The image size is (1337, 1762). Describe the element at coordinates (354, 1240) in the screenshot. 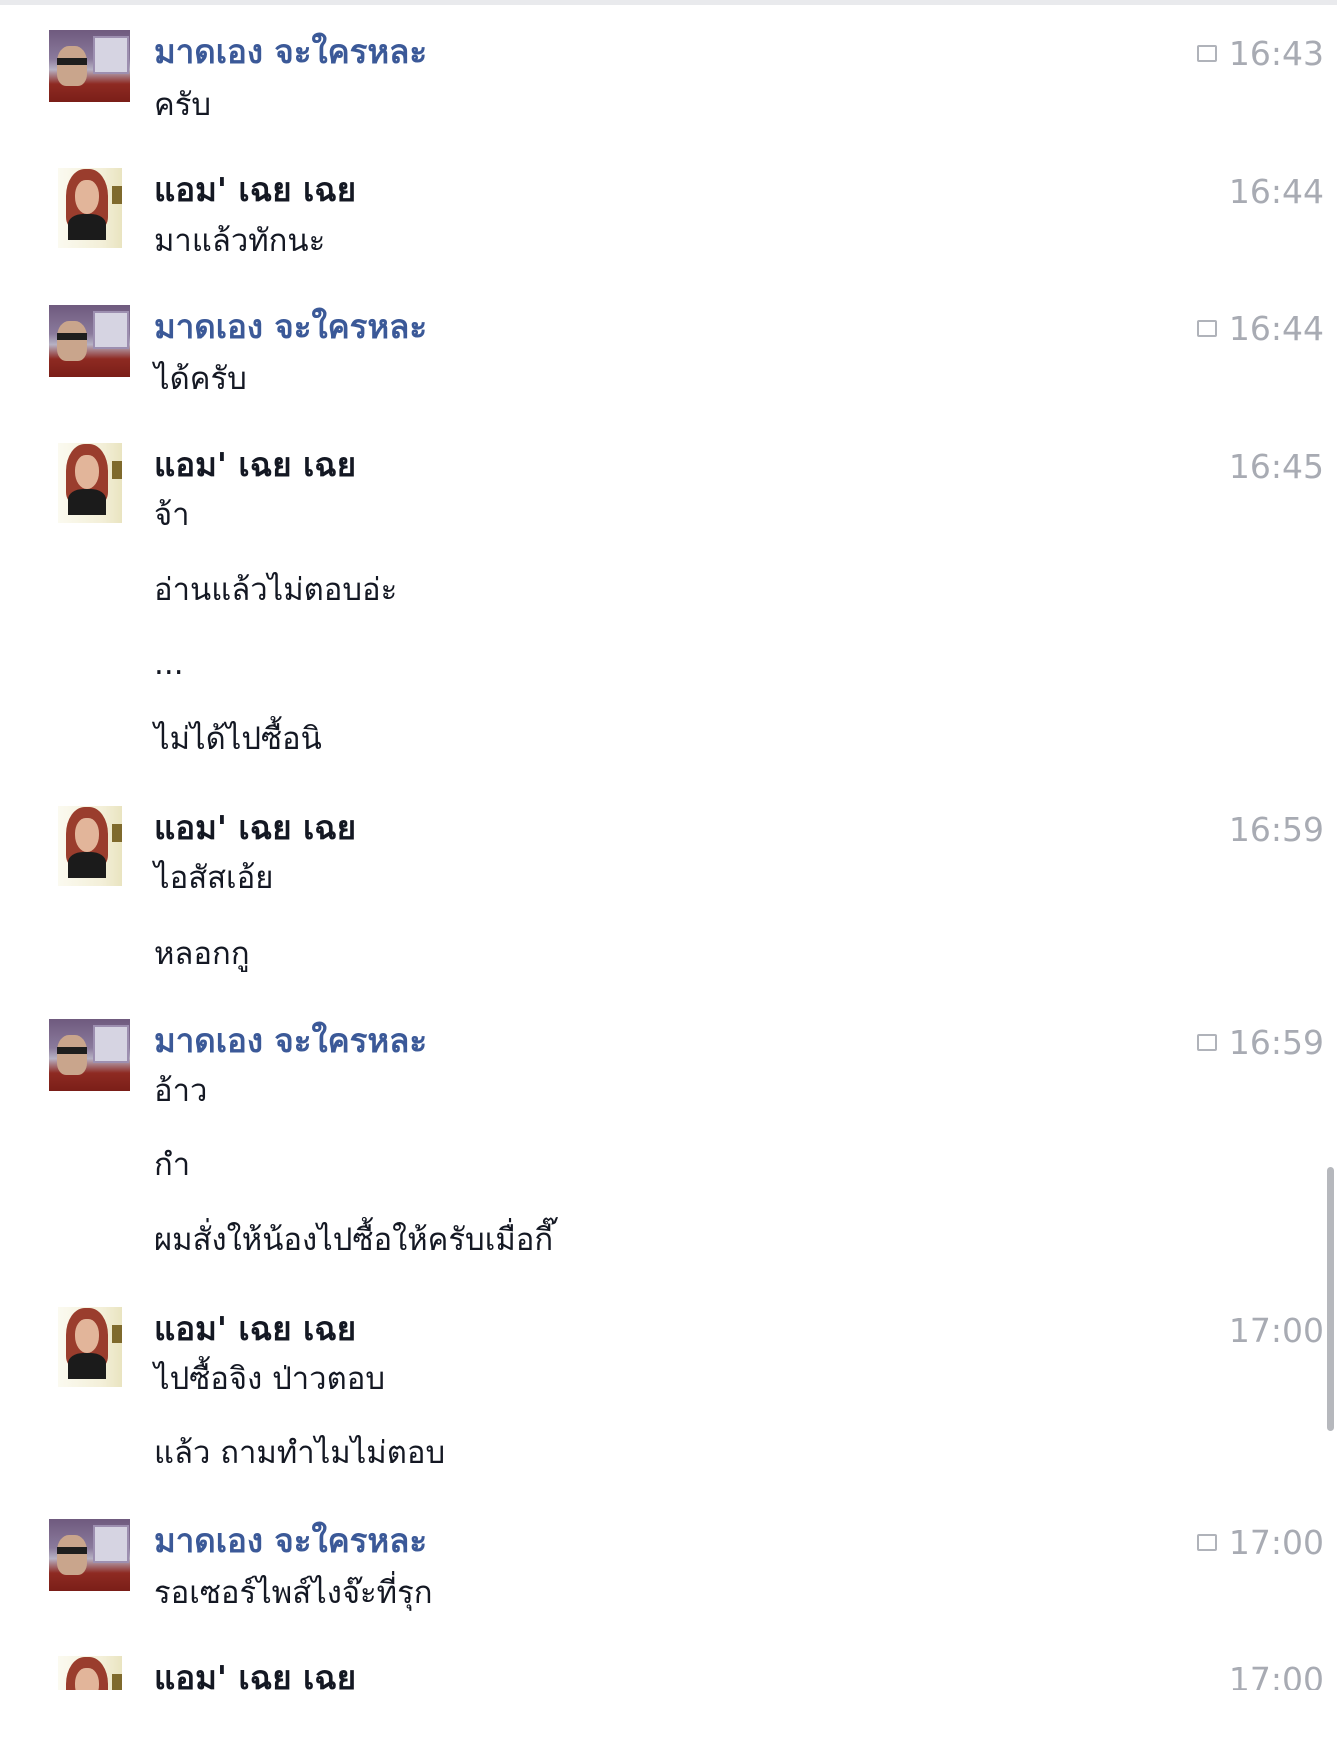

I see `message-text: ผมสั่งให้น้องไปซื้อให้ครับเมื่อกี๊` at that location.